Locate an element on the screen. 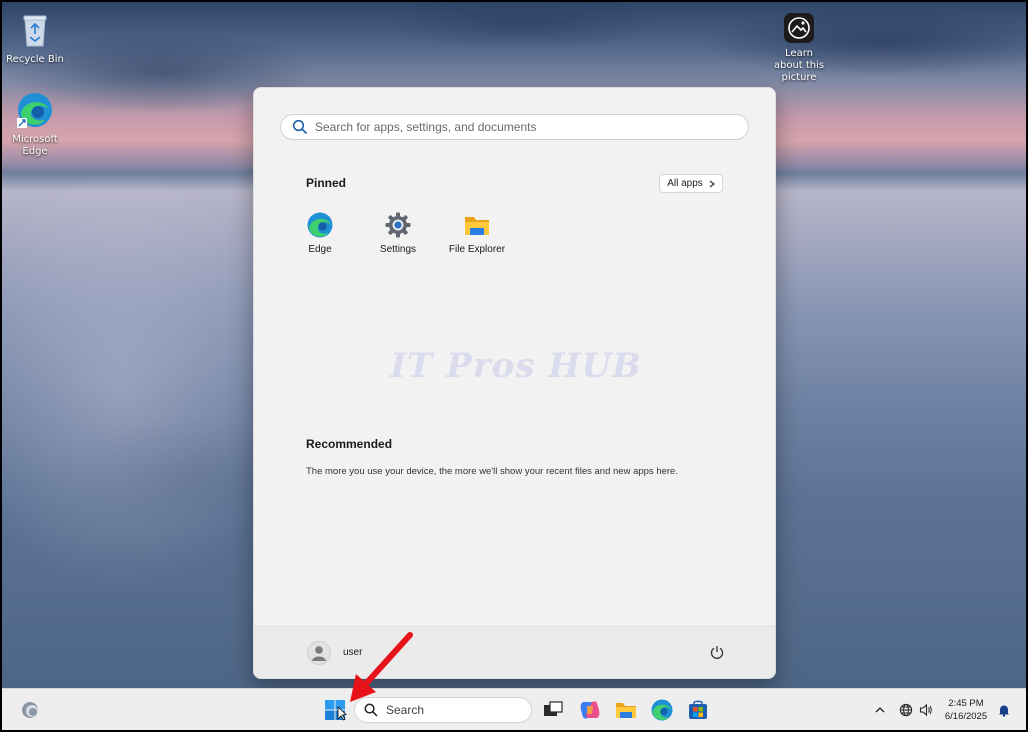 This screenshot has width=1028, height=732. start-search-box is located at coordinates (514, 127).